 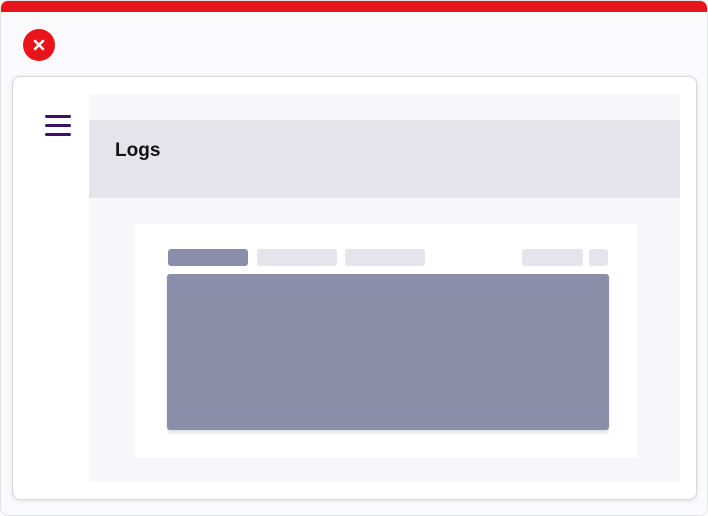 I want to click on page-title: Logs, so click(x=138, y=150).